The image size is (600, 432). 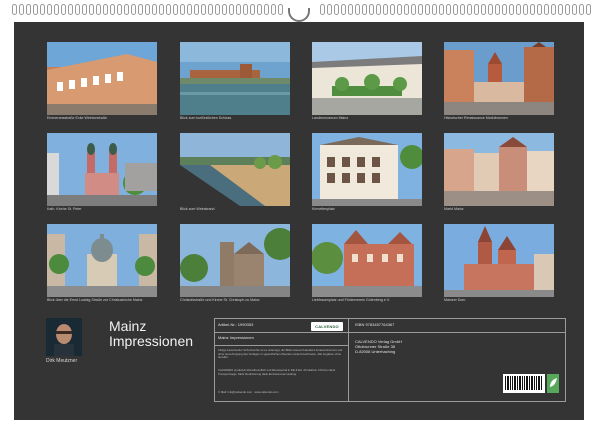 I want to click on author-name: Dirk Meutzner, so click(x=62, y=361).